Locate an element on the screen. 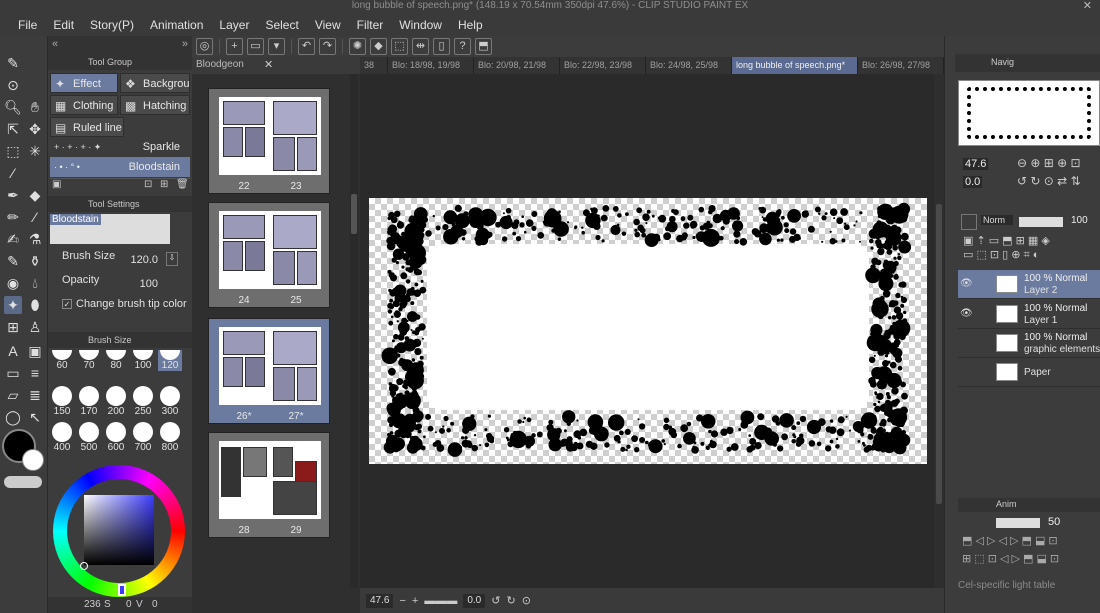  flip-icon: ⇹ is located at coordinates (420, 46).